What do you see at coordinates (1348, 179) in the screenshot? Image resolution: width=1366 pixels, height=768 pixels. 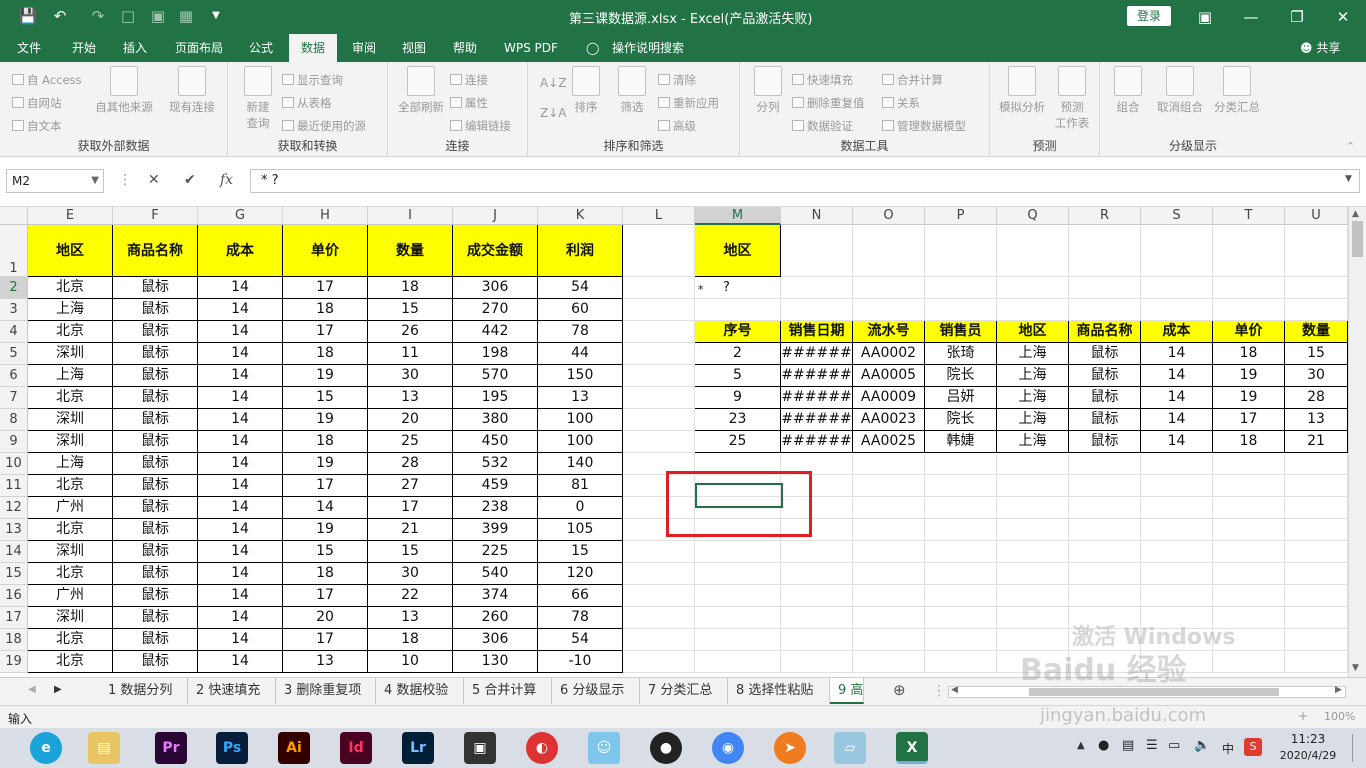 I see `expand-formula-bar-icon: ▼` at bounding box center [1348, 179].